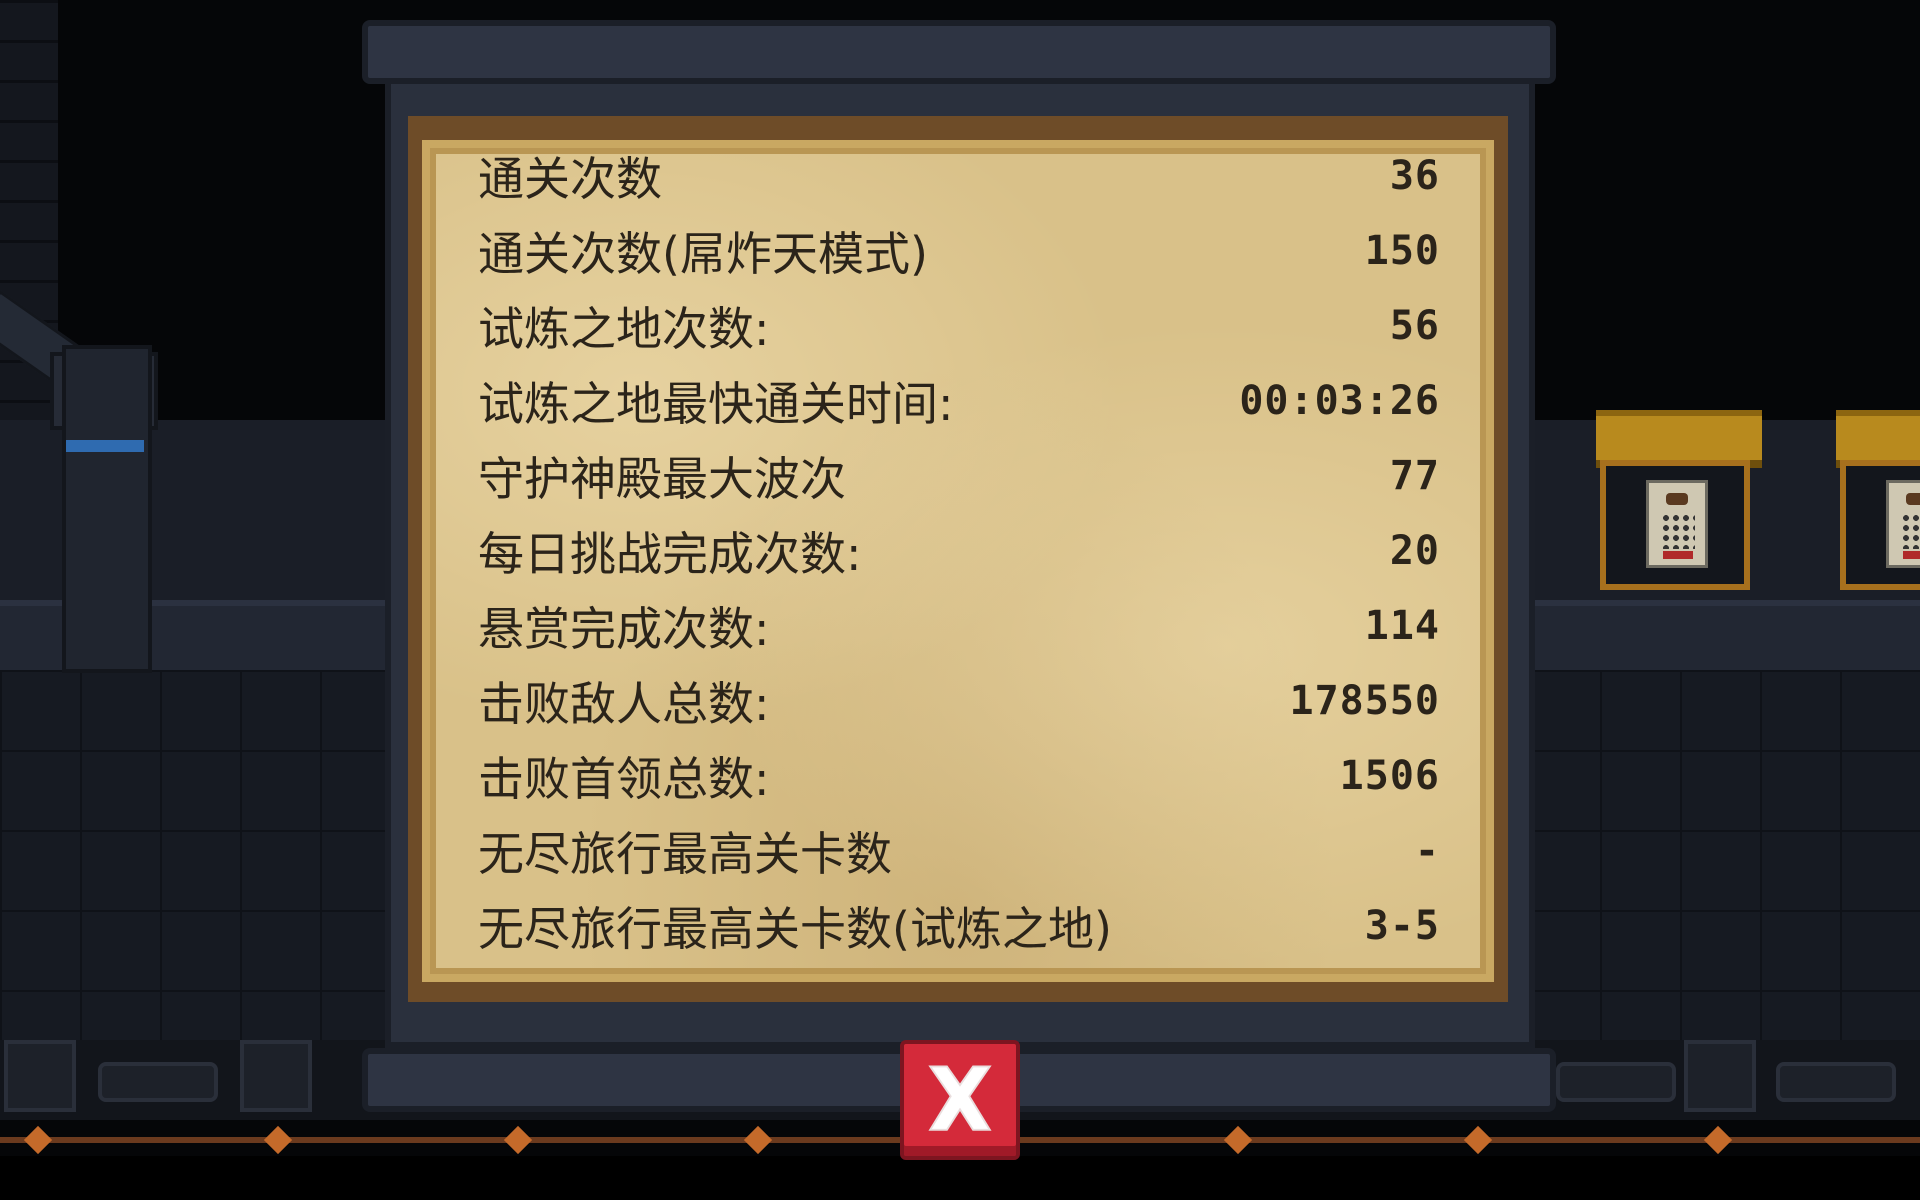 The height and width of the screenshot is (1200, 1920). Describe the element at coordinates (1414, 326) in the screenshot. I see `stat-value: 56` at that location.